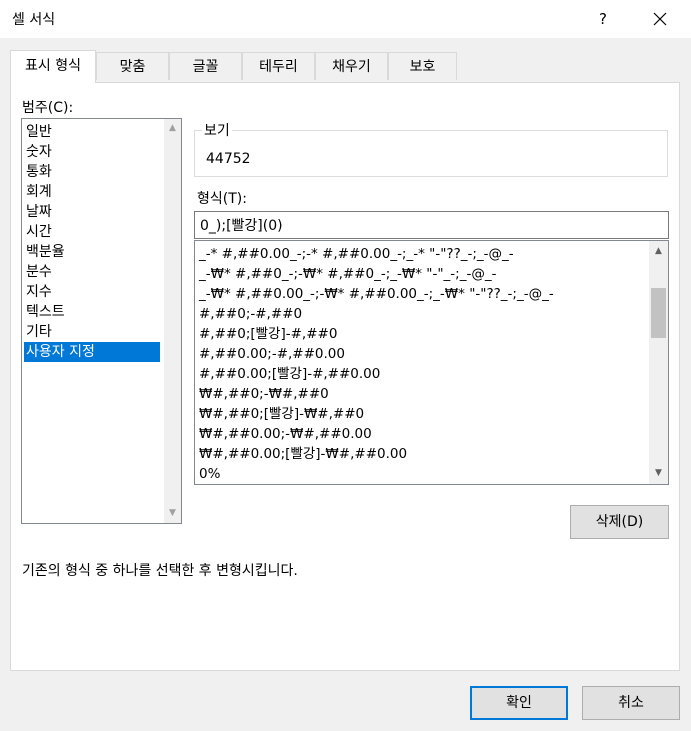 Image resolution: width=691 pixels, height=731 pixels. What do you see at coordinates (160, 571) in the screenshot?
I see `description-text: 기존의 형식 중 하나를 선택한 후 변형시킵니다.` at bounding box center [160, 571].